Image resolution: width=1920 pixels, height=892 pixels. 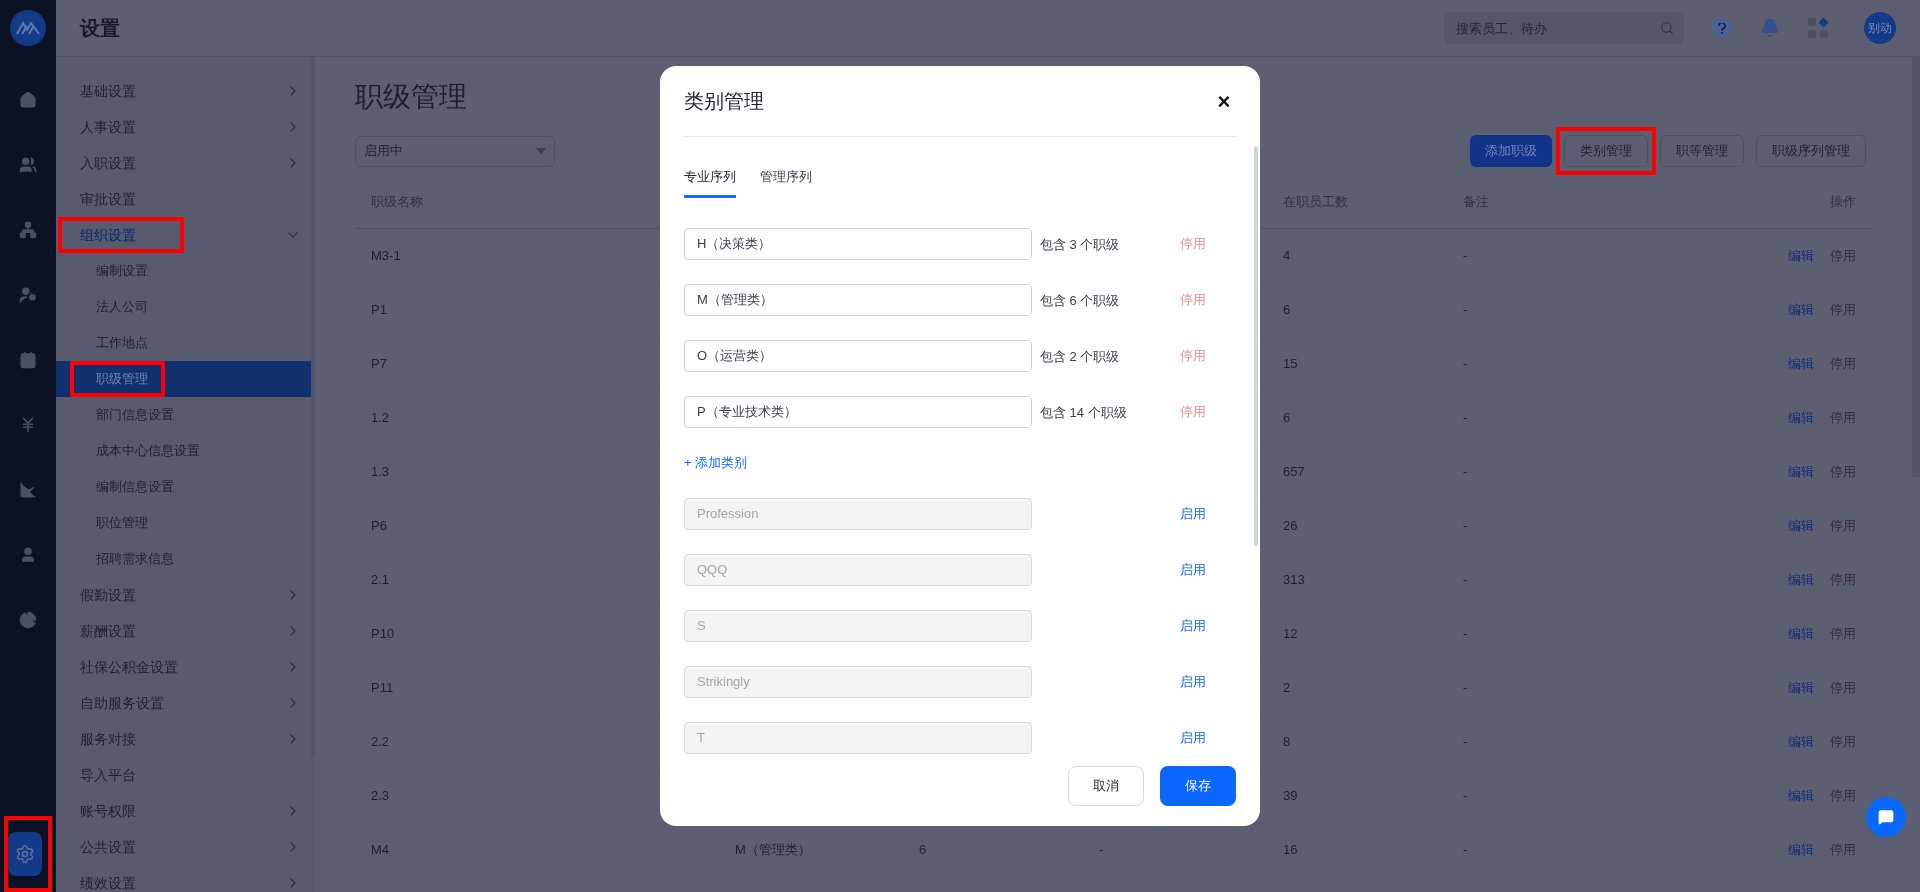 I want to click on pie-chart-icon, so click(x=28, y=620).